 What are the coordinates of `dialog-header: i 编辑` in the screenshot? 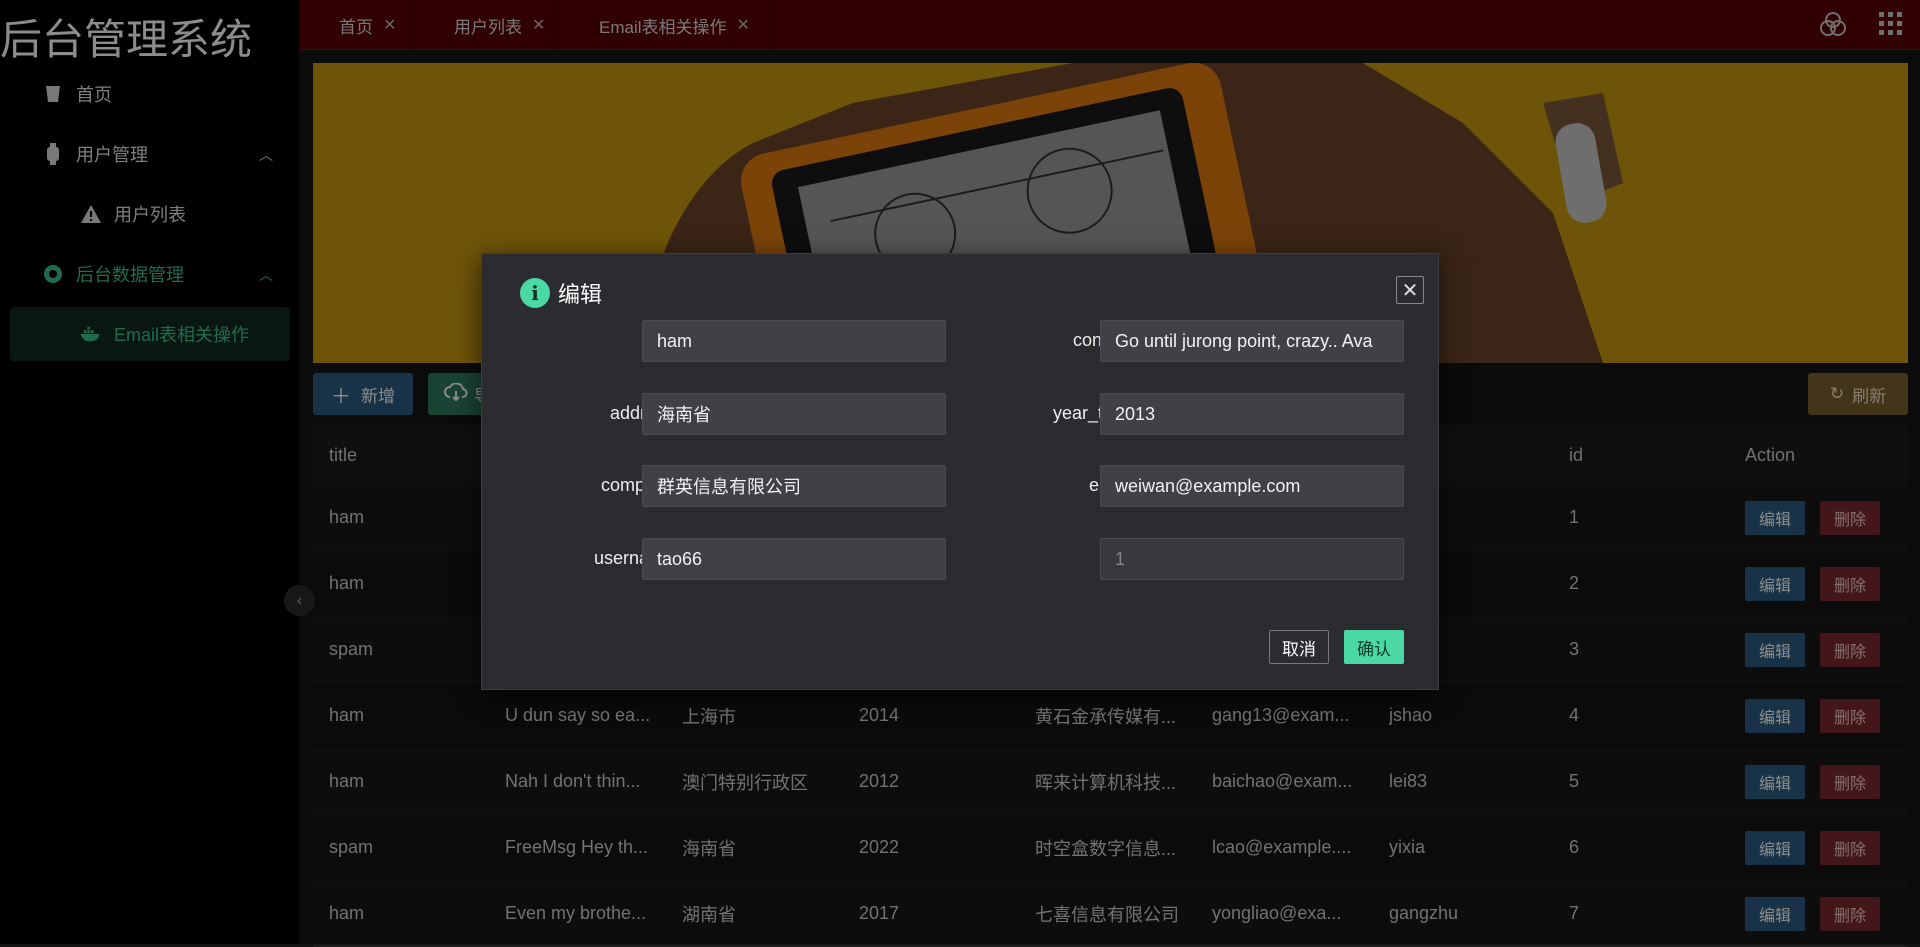 It's located at (561, 293).